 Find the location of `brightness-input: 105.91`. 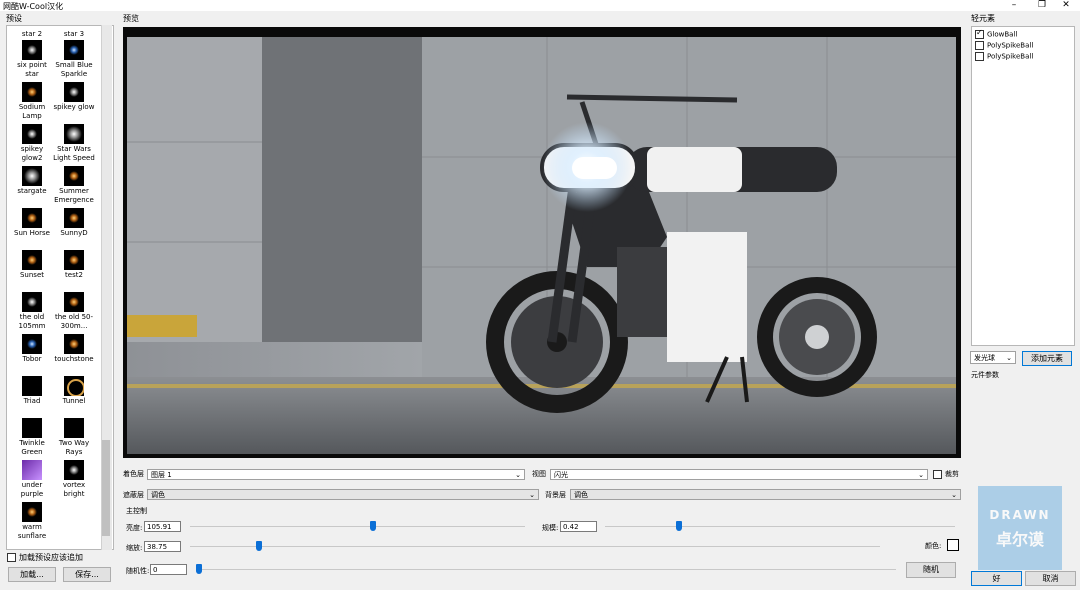

brightness-input: 105.91 is located at coordinates (162, 526).